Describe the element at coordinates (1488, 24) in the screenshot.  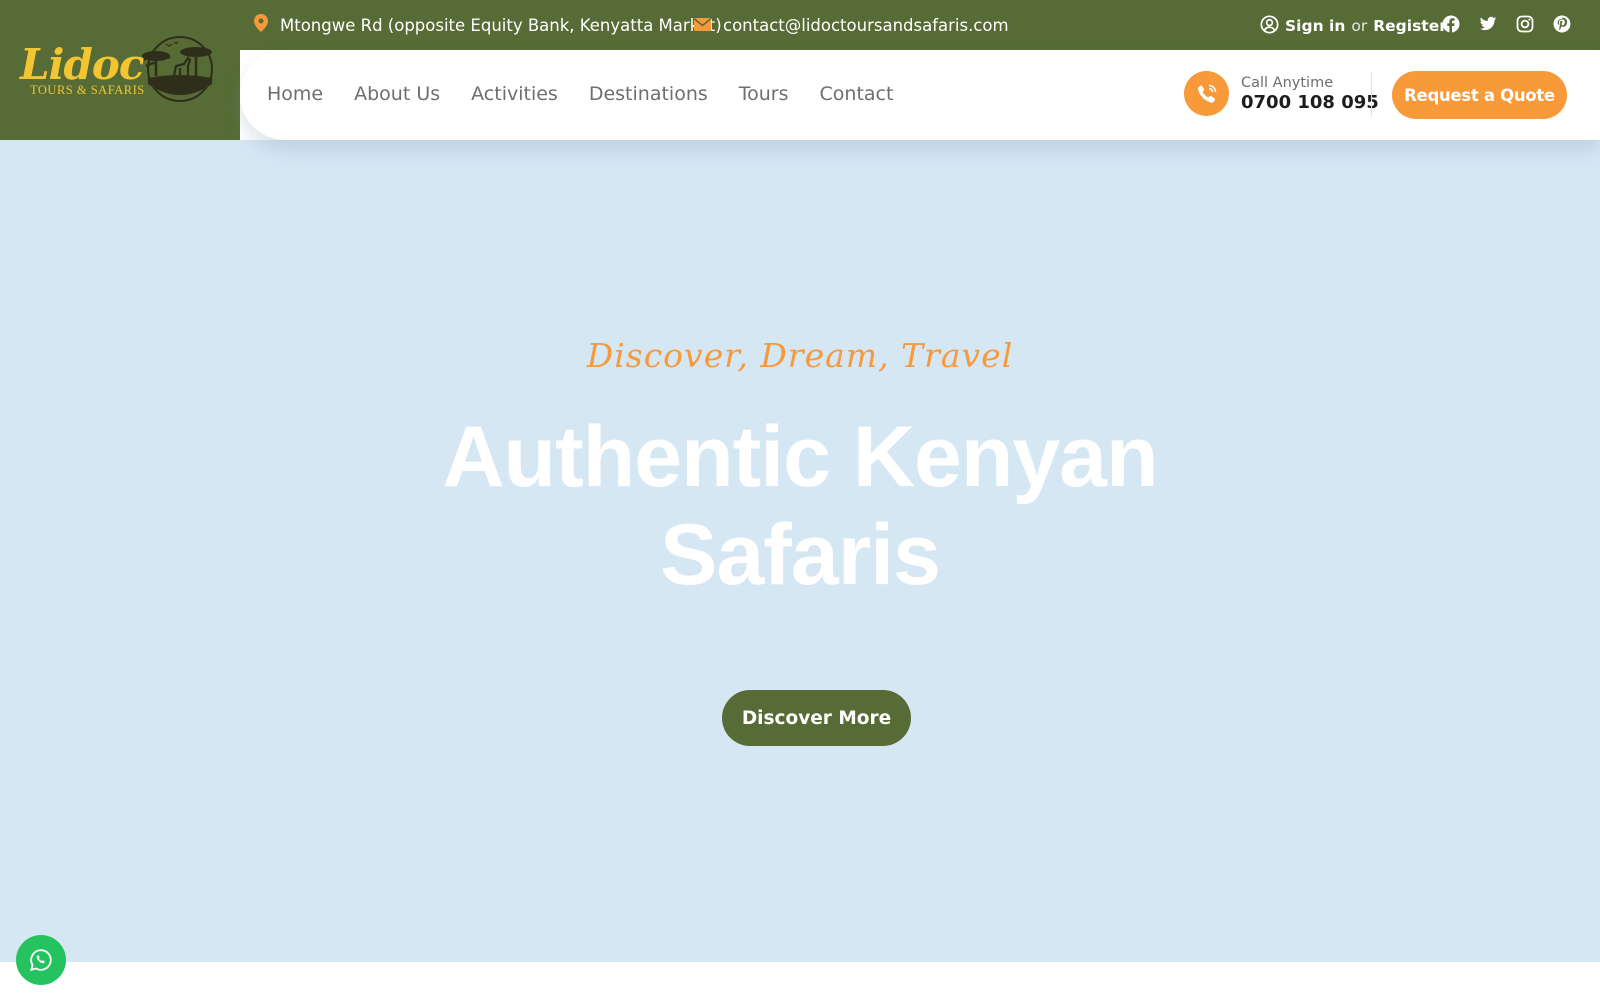
I see `twitter-icon` at that location.